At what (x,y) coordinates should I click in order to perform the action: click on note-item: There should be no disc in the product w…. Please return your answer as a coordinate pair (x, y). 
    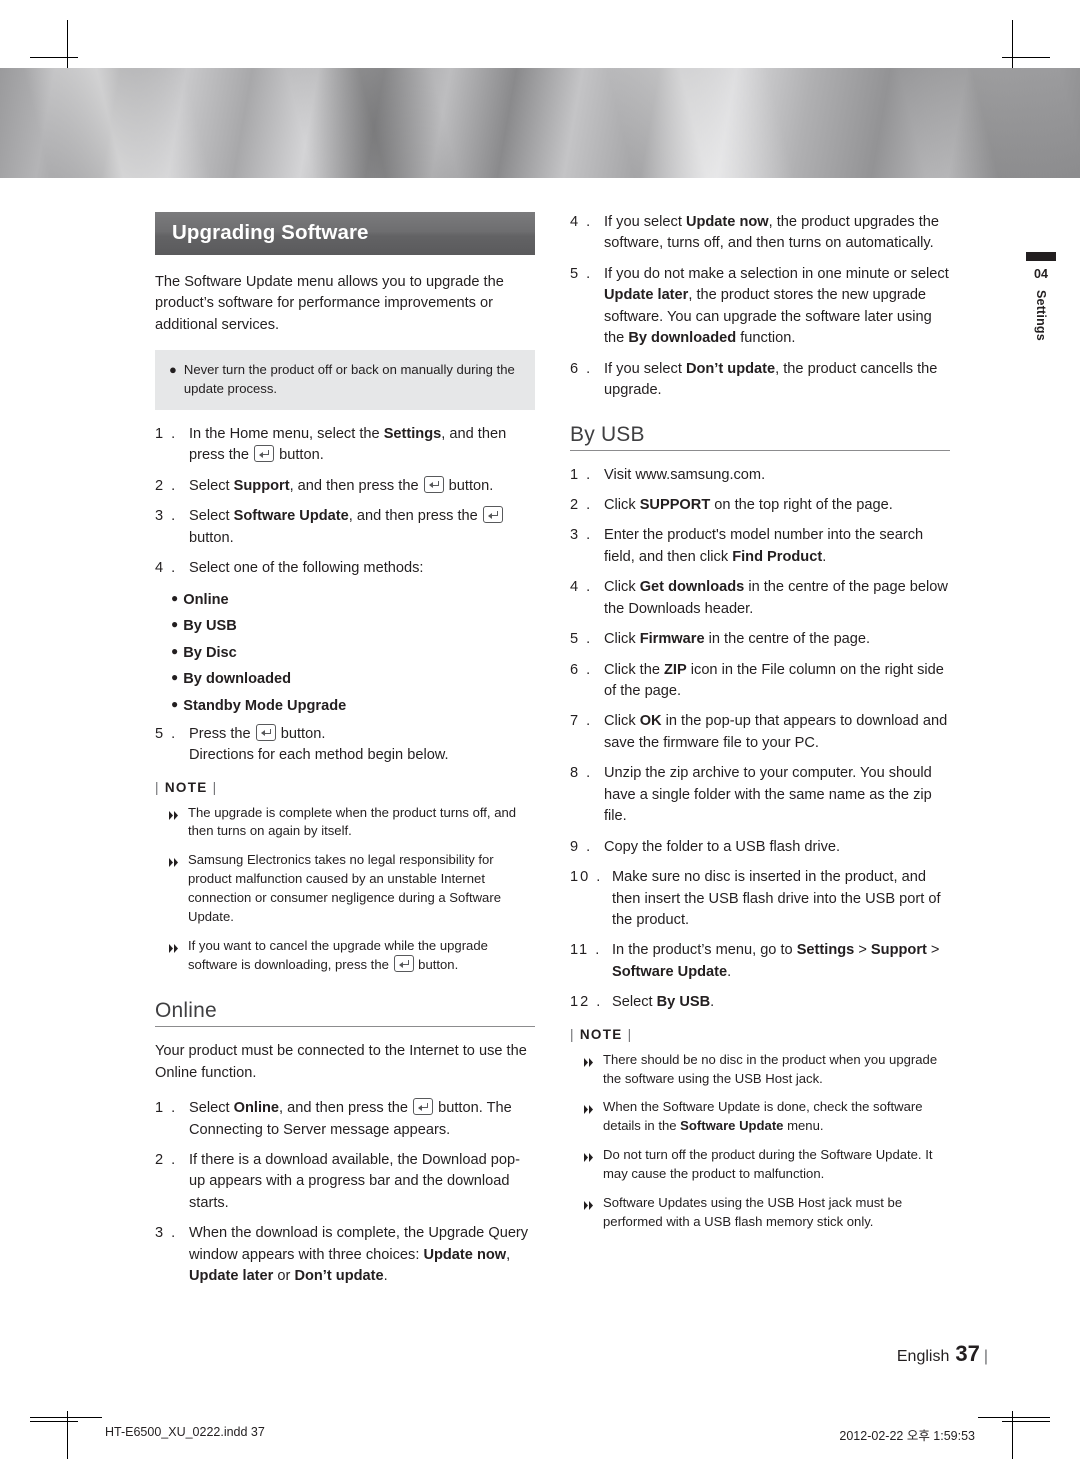
    Looking at the image, I should click on (767, 1070).